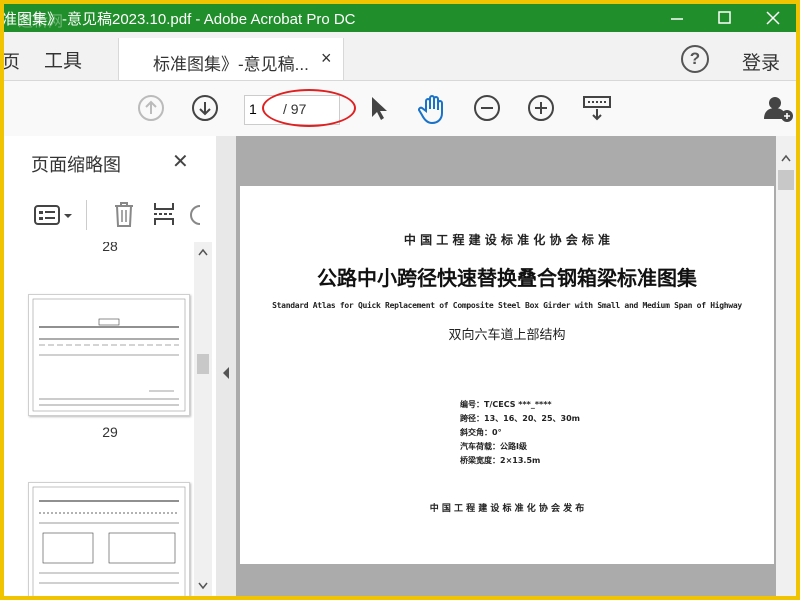  What do you see at coordinates (226, 373) in the screenshot?
I see `collapse-left-icon` at bounding box center [226, 373].